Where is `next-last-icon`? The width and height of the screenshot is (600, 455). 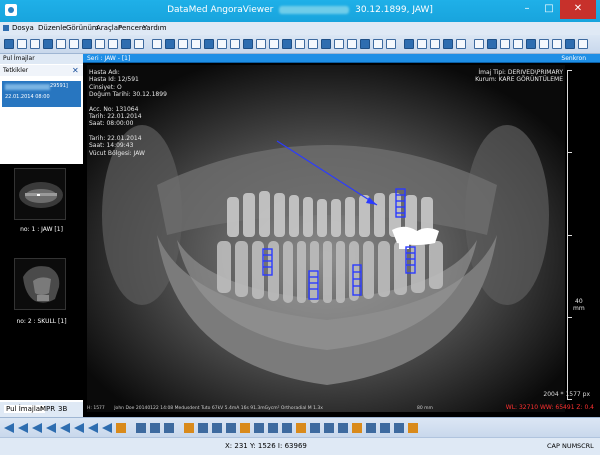
next-last-icon is located at coordinates (79, 428).